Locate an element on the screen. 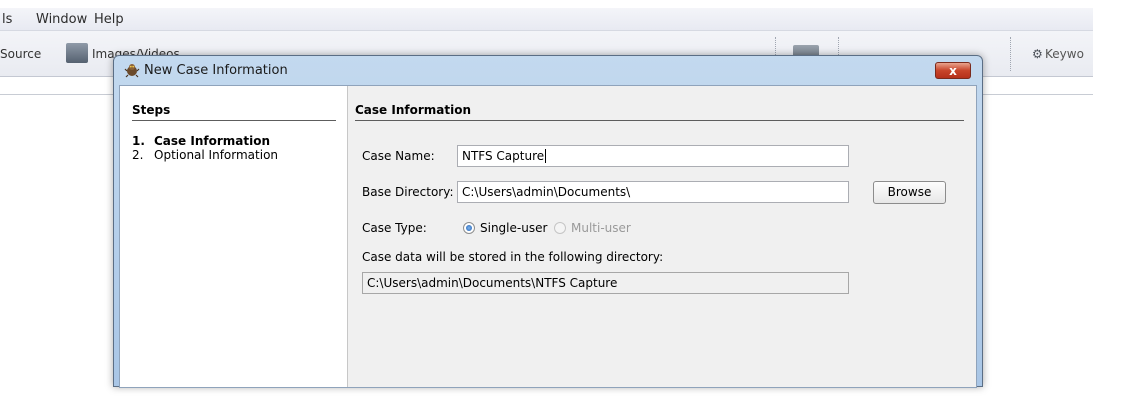  multi-user-label: Multi-user is located at coordinates (601, 228).